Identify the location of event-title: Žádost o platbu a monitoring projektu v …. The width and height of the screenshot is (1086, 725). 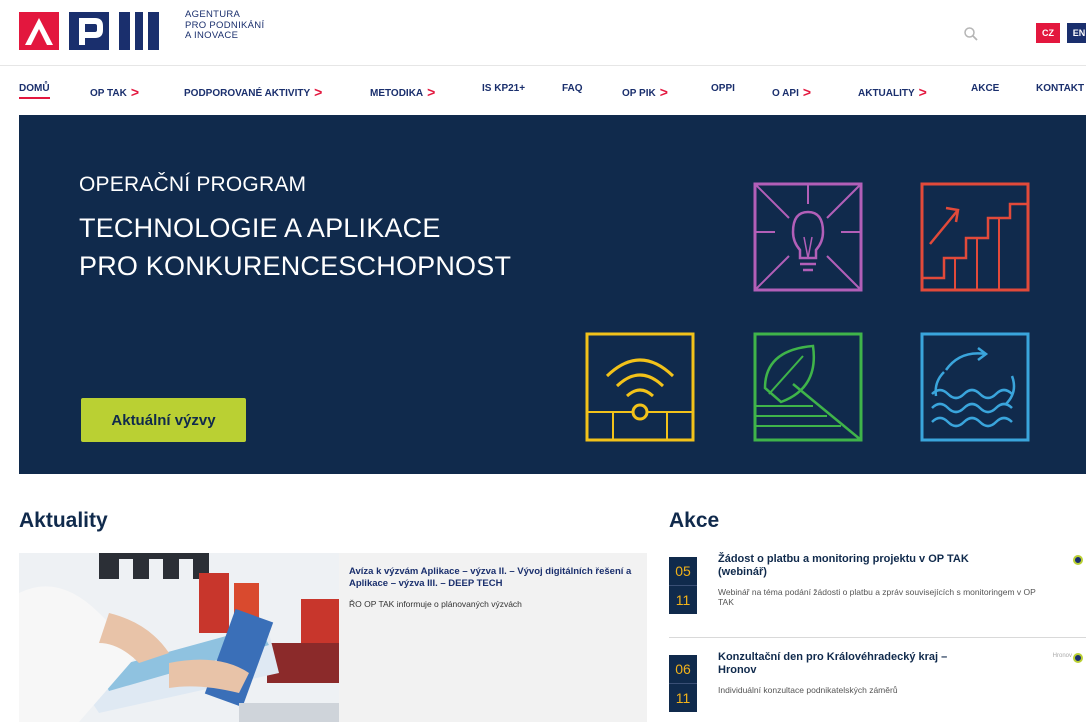
(853, 566).